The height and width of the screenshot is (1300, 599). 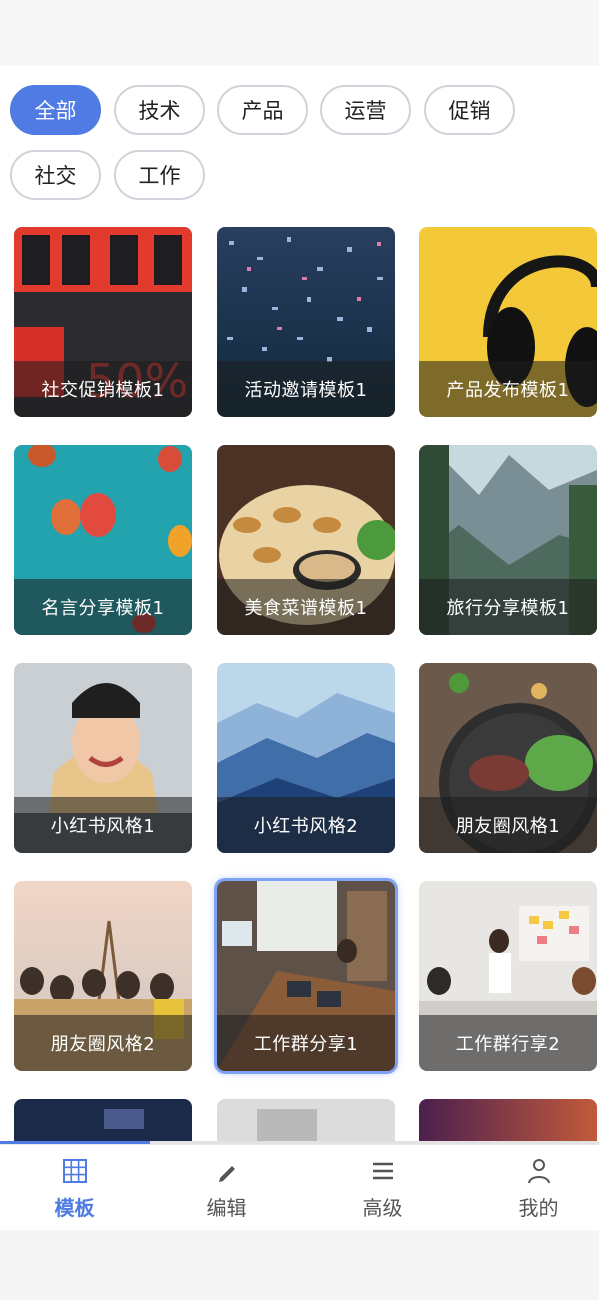 I want to click on tab-advanced: 高级, so click(x=382, y=1188).